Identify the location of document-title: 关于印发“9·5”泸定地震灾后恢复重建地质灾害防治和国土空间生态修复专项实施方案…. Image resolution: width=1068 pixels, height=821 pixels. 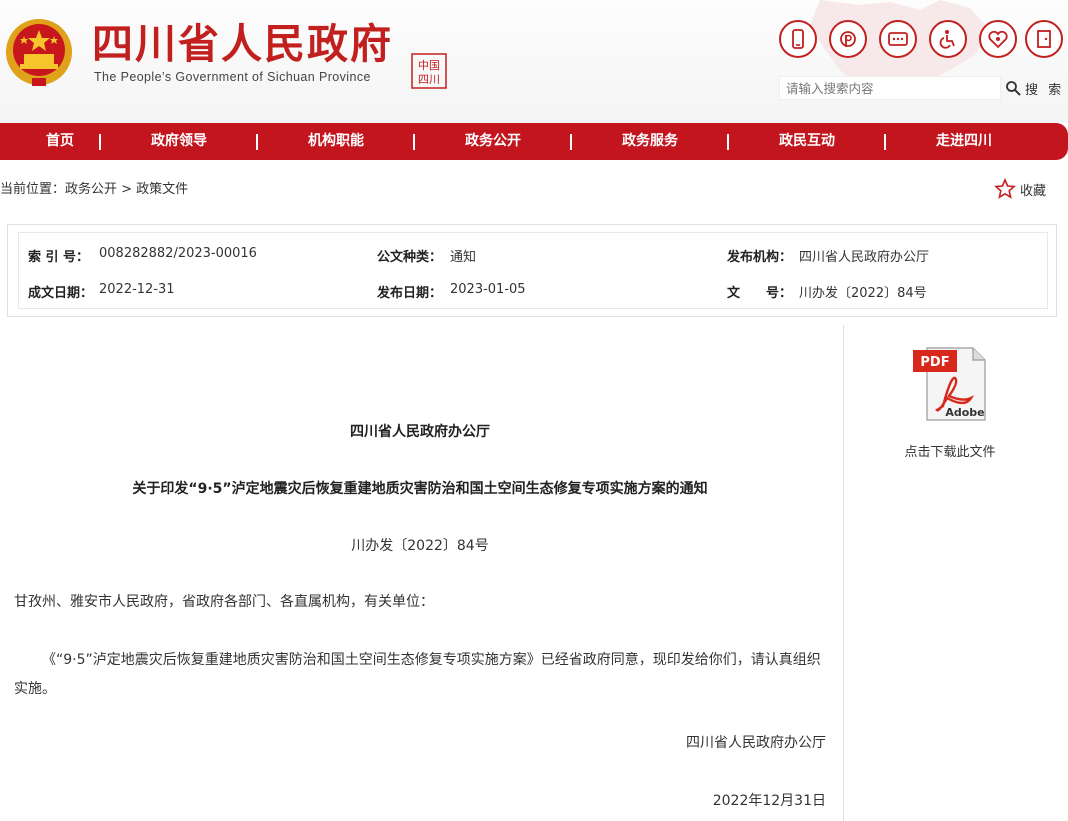
(420, 489).